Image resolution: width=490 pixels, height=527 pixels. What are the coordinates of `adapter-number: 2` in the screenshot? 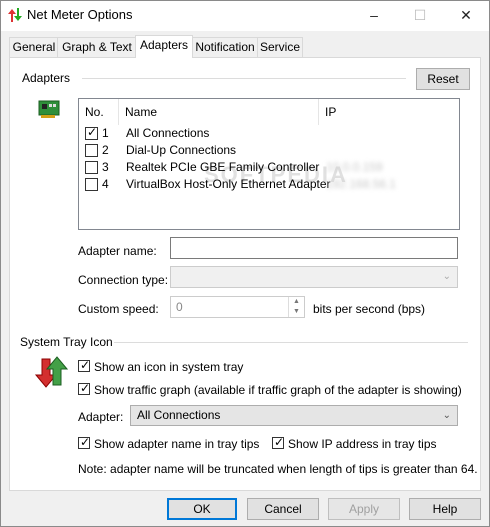 It's located at (105, 150).